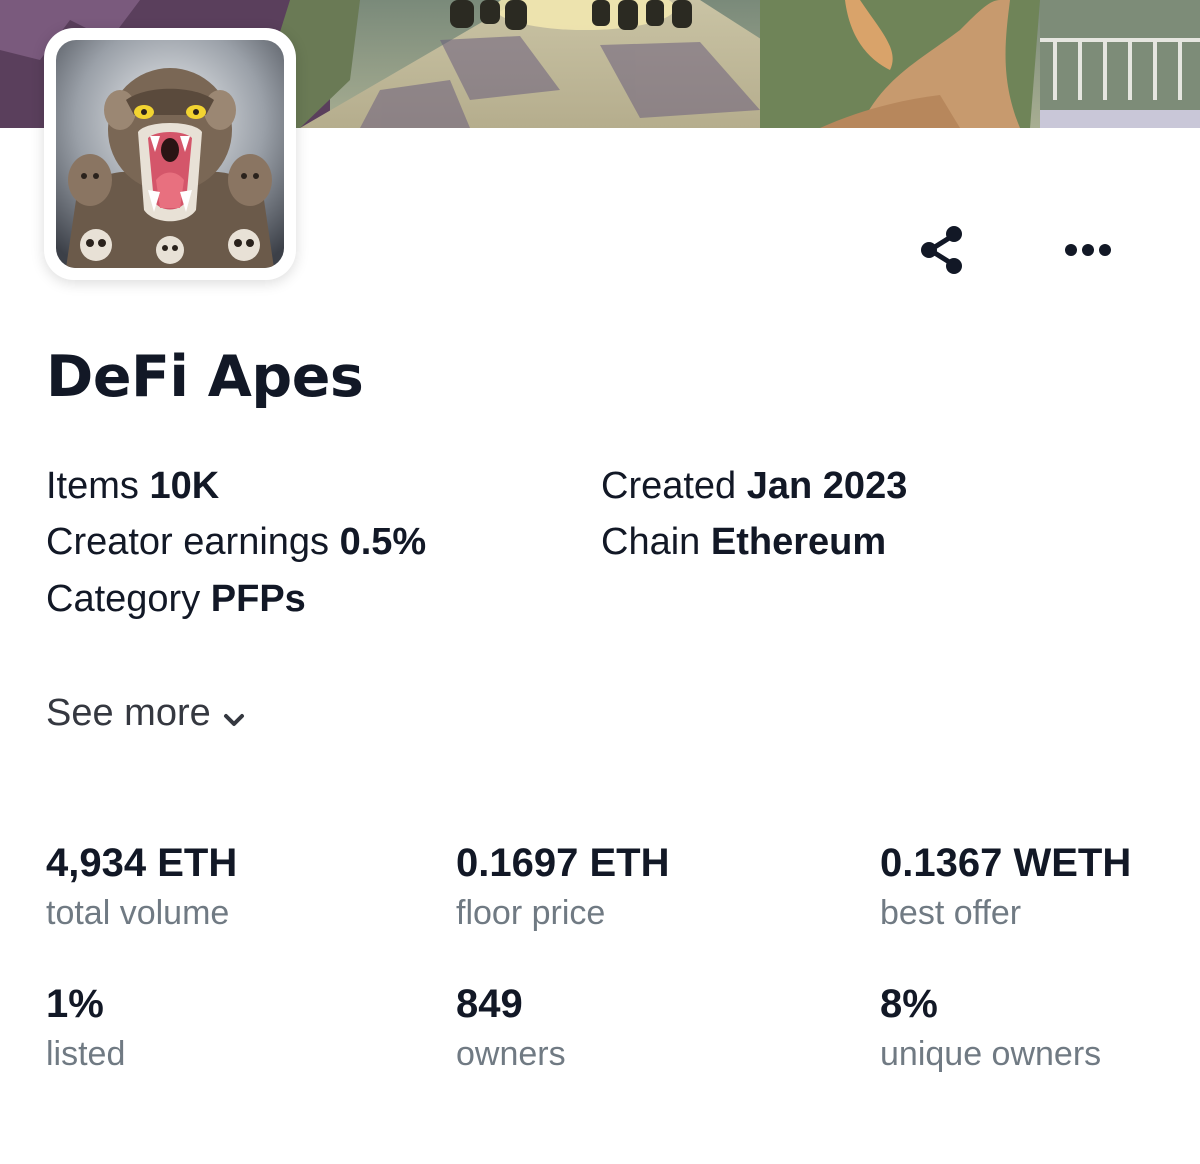 This screenshot has width=1200, height=1164. I want to click on stat-value: 0.1367 WETH, so click(1006, 863).